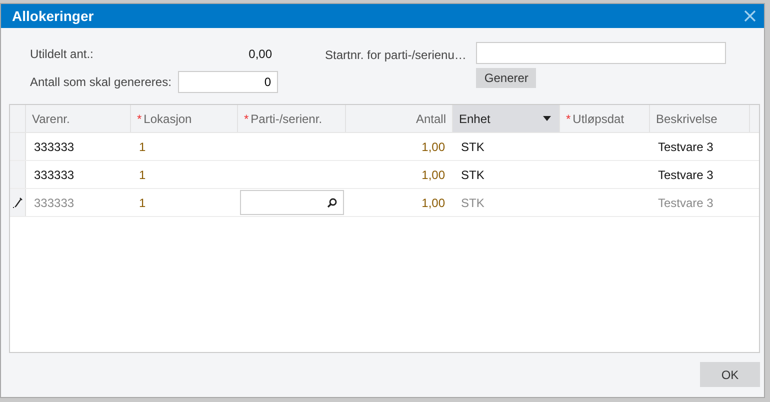 The width and height of the screenshot is (770, 402). What do you see at coordinates (431, 119) in the screenshot?
I see `column-label: Antall` at bounding box center [431, 119].